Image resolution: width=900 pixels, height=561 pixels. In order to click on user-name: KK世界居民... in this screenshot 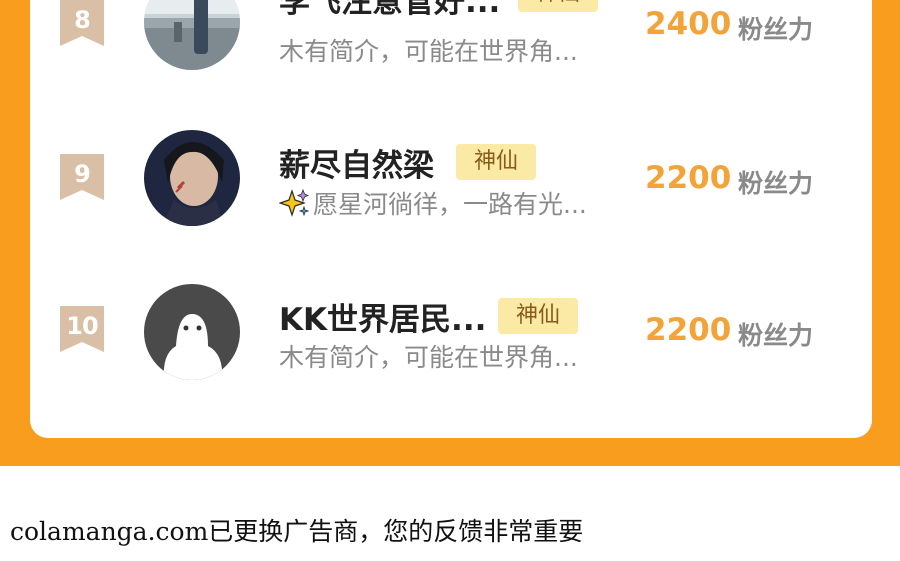, I will do `click(382, 316)`.